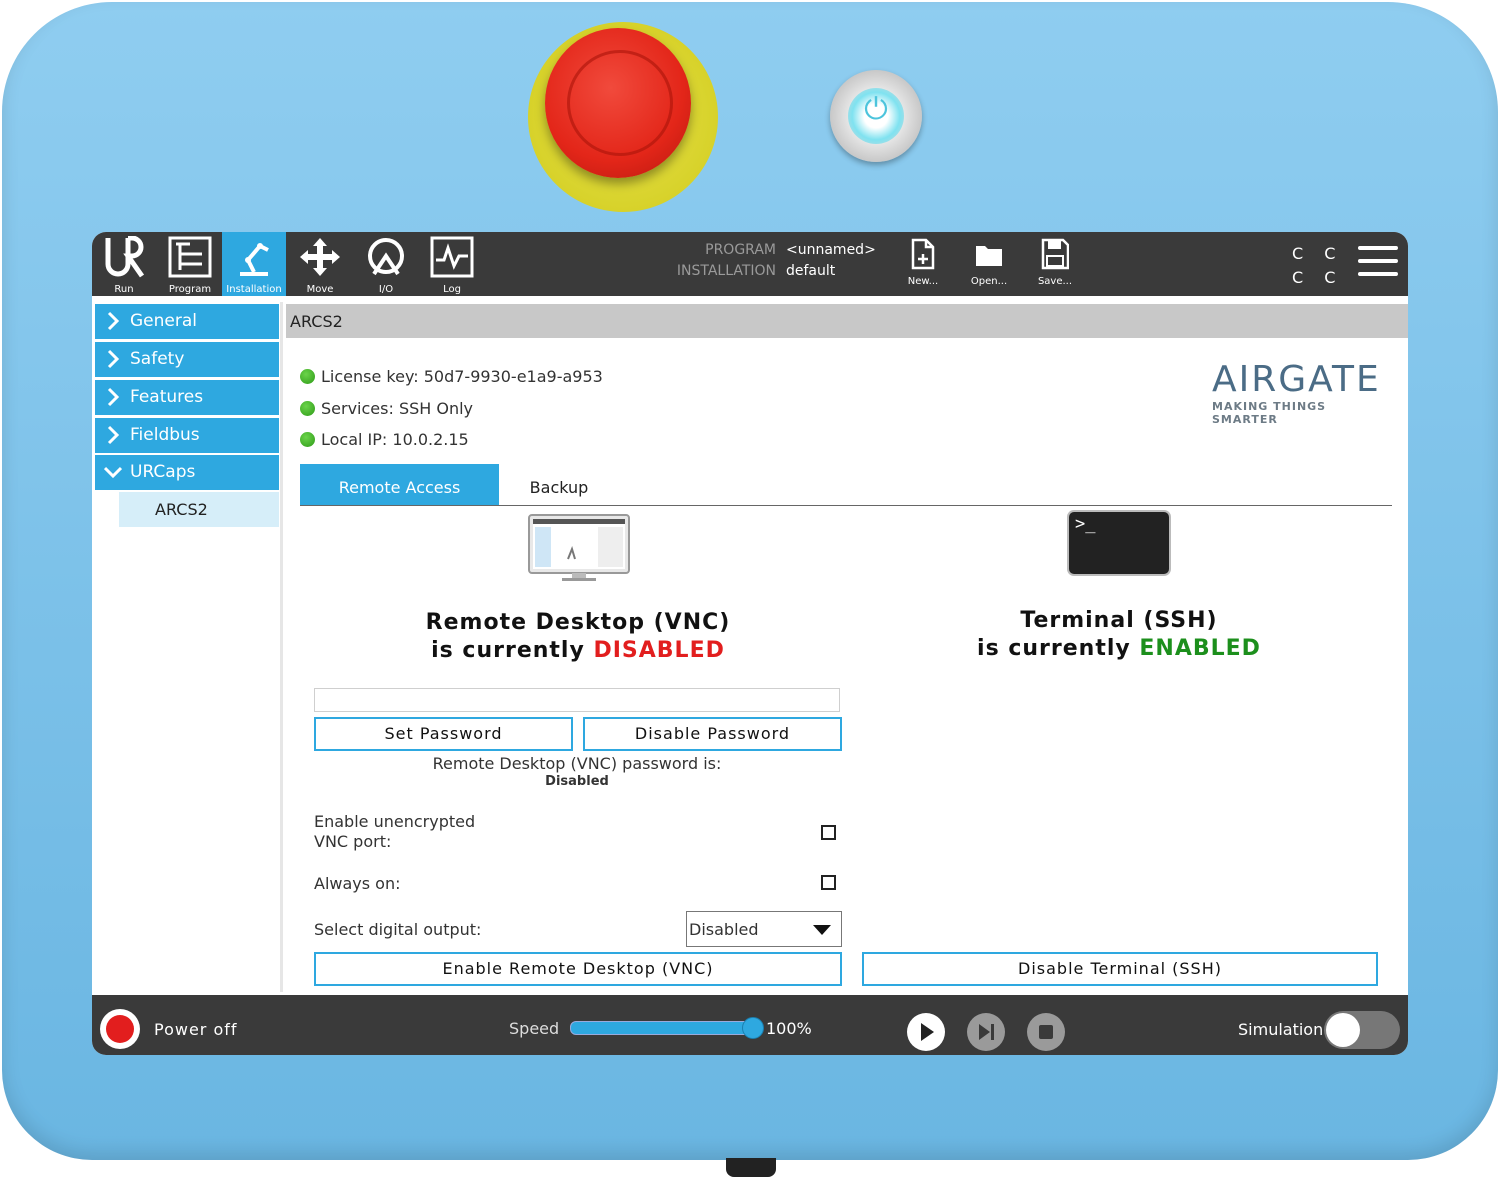  I want to click on disable-terminal-button: Disable Terminal (SSH), so click(1120, 969).